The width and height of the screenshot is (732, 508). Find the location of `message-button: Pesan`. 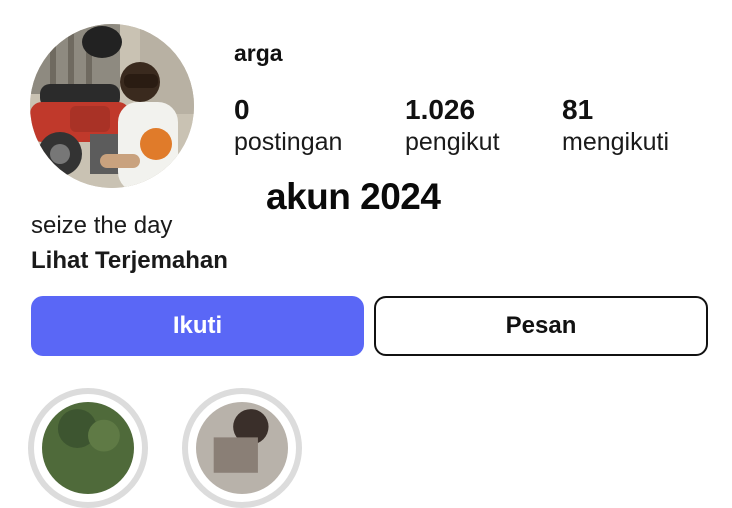

message-button: Pesan is located at coordinates (541, 326).